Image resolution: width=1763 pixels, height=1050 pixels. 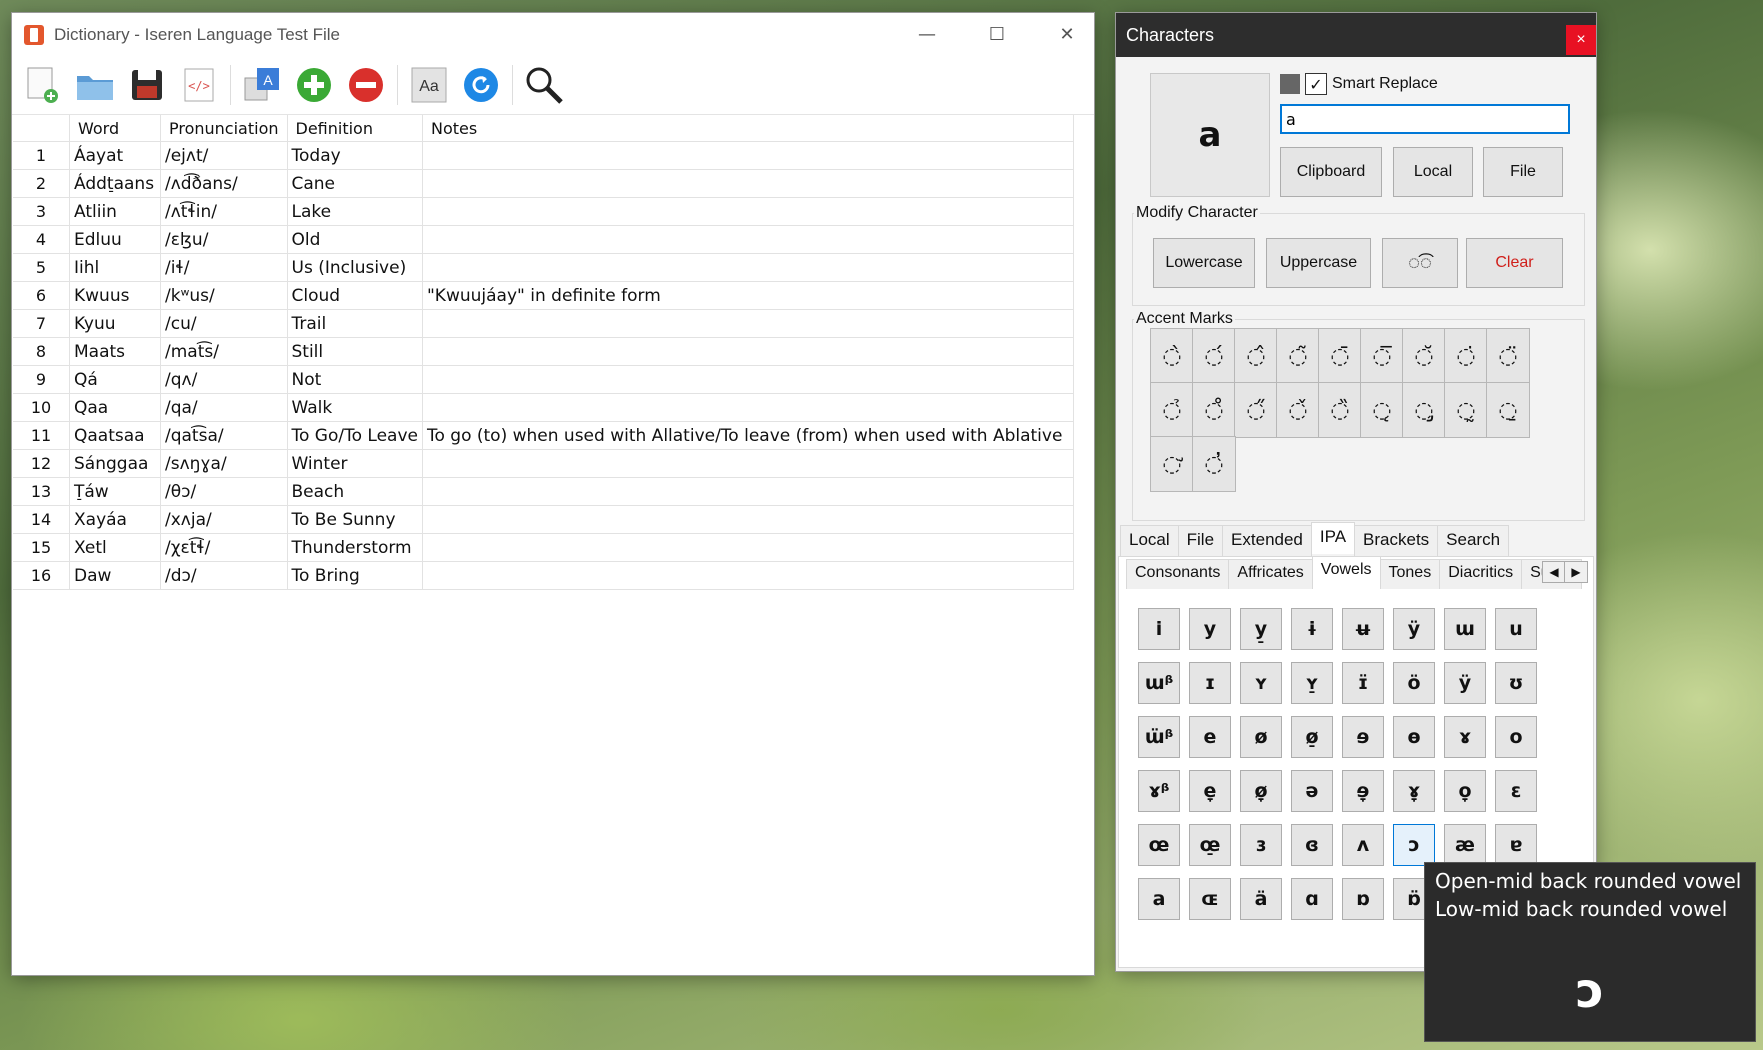 What do you see at coordinates (1178, 574) in the screenshot?
I see `subtab-consonants: Consonants` at bounding box center [1178, 574].